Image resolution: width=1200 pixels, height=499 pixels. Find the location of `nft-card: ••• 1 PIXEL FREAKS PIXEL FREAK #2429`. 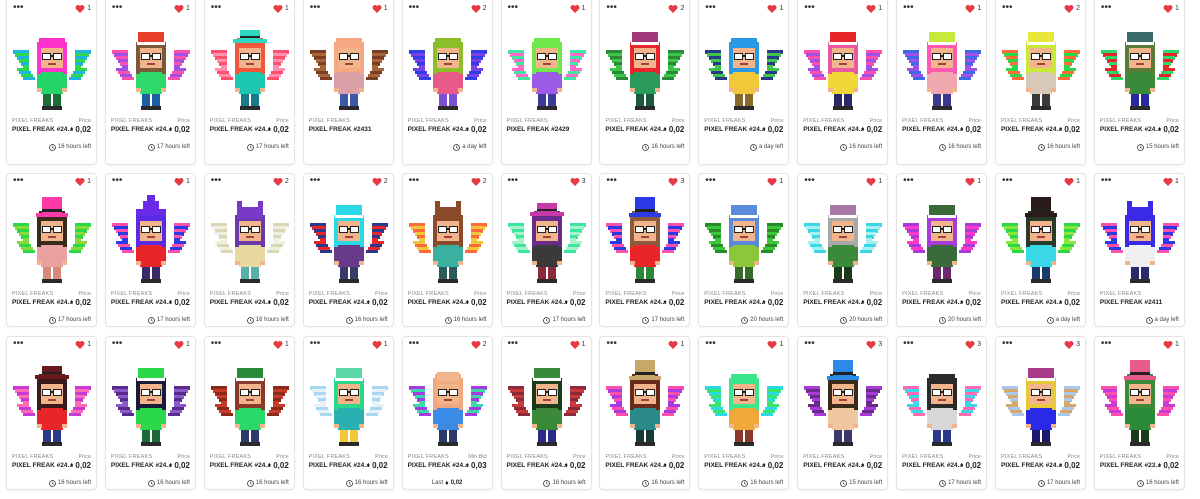

nft-card: ••• 1 PIXEL FREAKS PIXEL FREAK #2429 is located at coordinates (546, 82).